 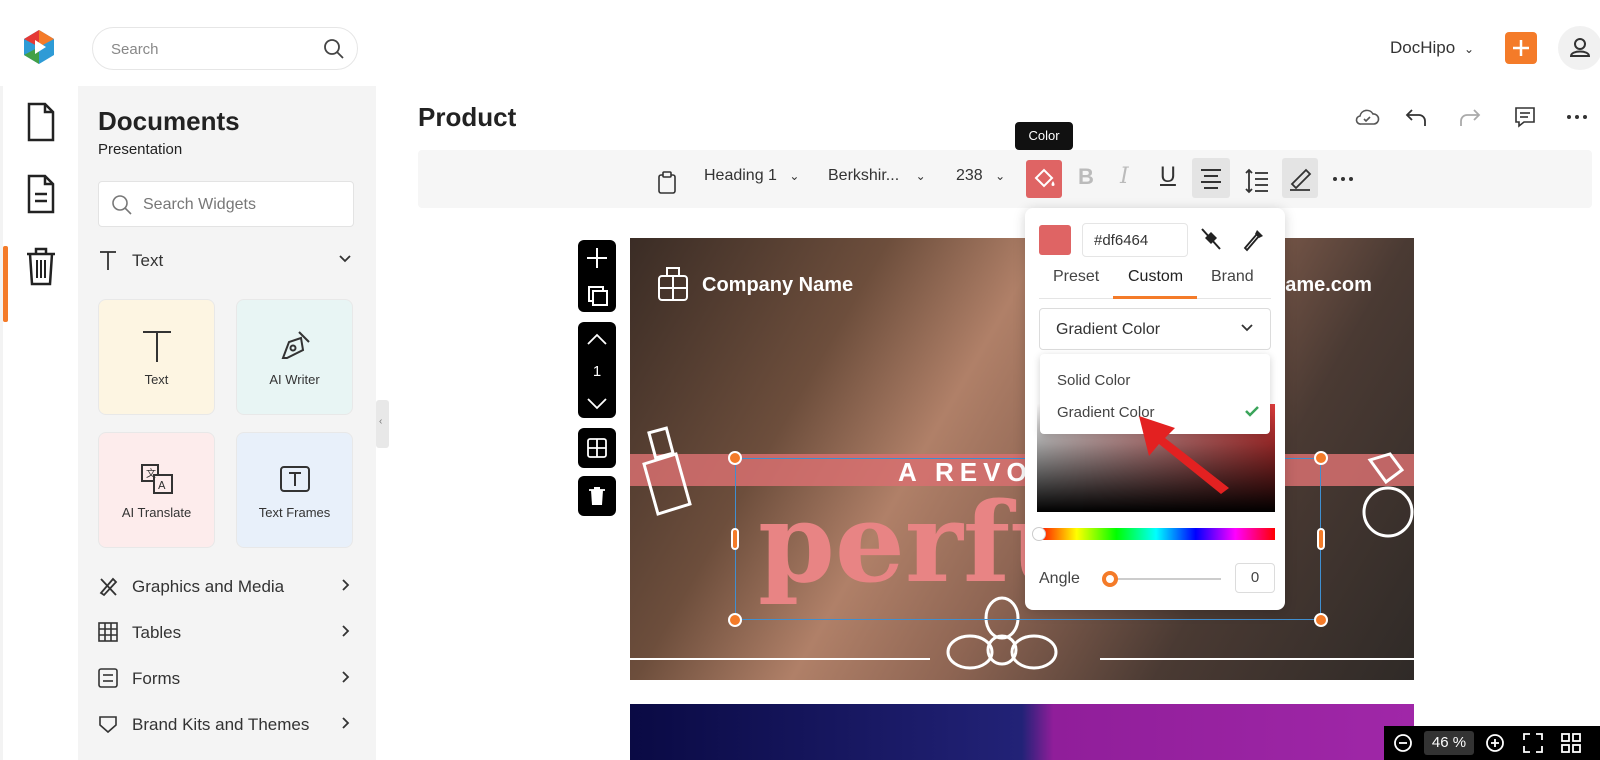 What do you see at coordinates (1124, 181) in the screenshot?
I see `italic-icon: I` at bounding box center [1124, 181].